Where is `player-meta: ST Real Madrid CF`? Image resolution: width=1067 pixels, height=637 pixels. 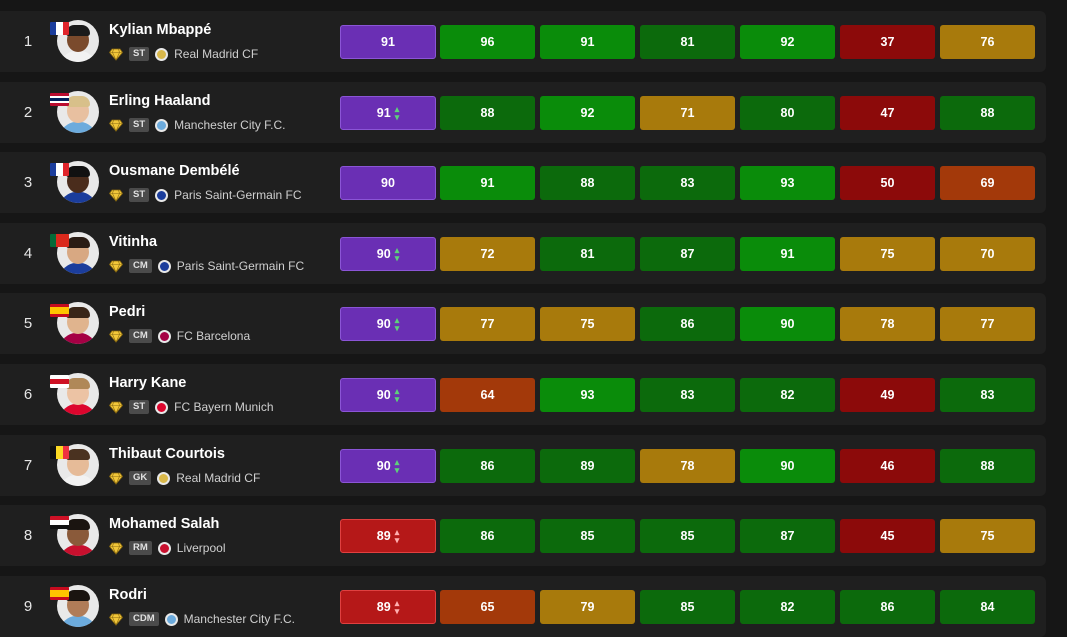
player-meta: ST Real Madrid CF is located at coordinates (183, 54).